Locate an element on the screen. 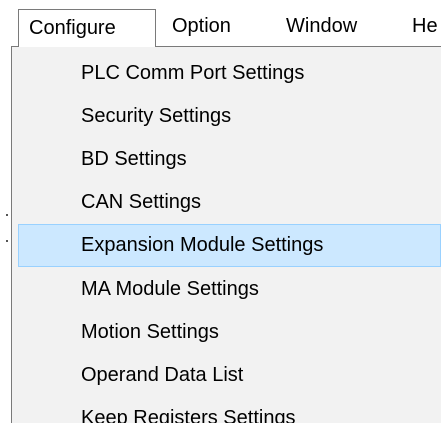 The image size is (441, 423). menu-item-label: MA Module Settings is located at coordinates (170, 289).